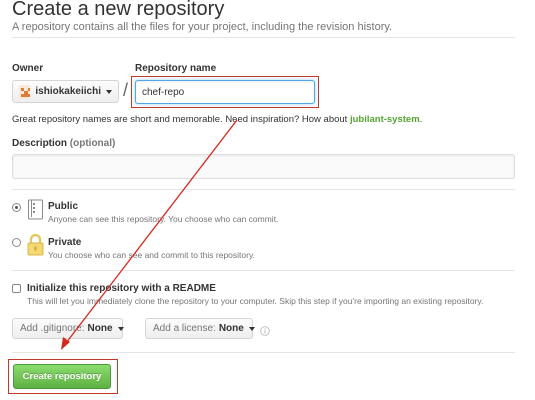  I want to click on public-radio, so click(16, 207).